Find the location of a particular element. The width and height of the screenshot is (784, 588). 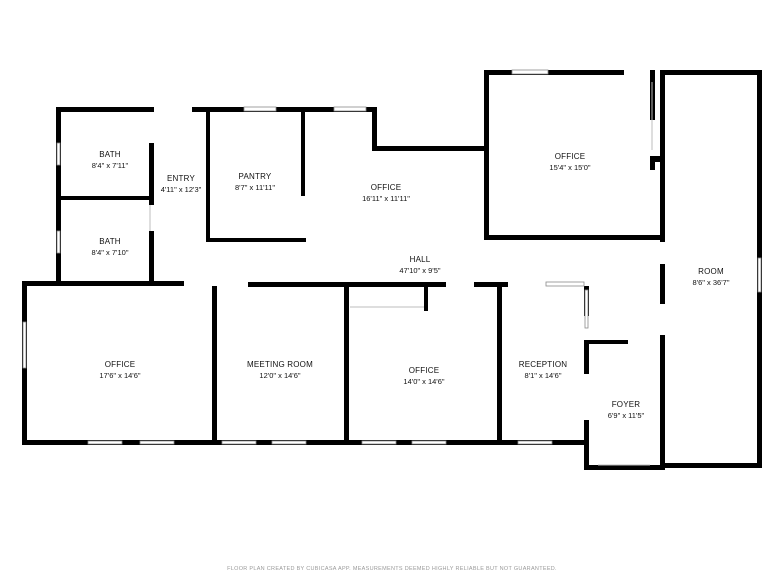

room-dimensions: 6'9" x 11'5" is located at coordinates (626, 415).